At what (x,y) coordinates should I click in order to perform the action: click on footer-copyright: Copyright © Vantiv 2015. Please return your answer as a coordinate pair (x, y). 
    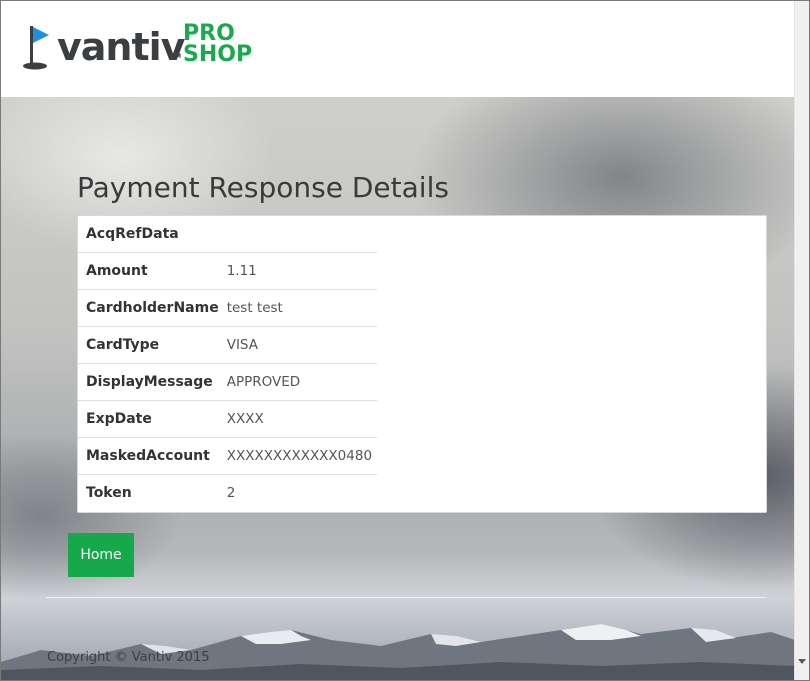
    Looking at the image, I should click on (128, 657).